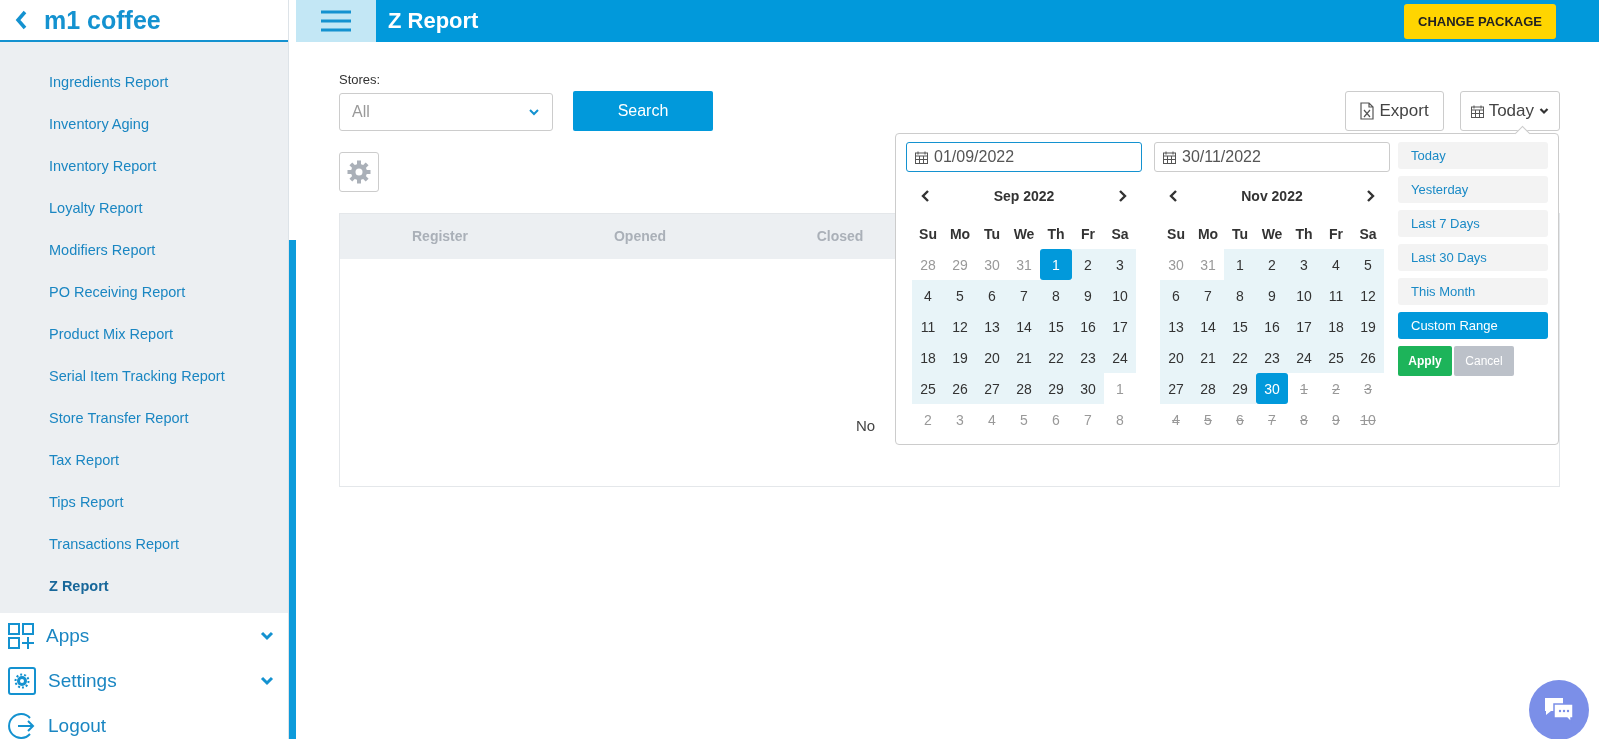 The width and height of the screenshot is (1599, 739). I want to click on calendar-day: 1, so click(1240, 264).